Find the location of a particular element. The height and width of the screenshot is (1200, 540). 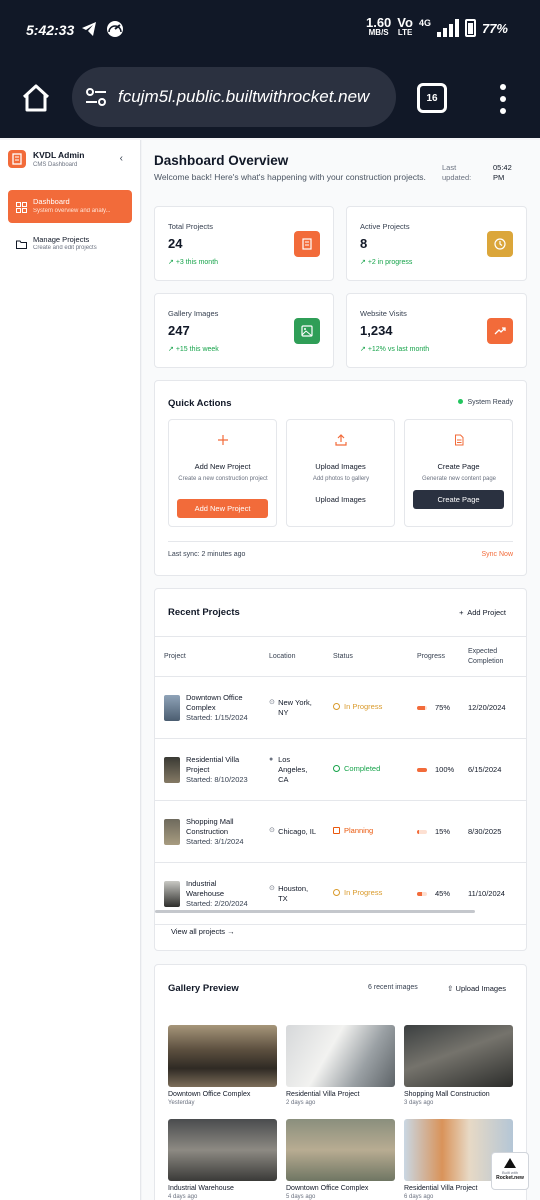

gallery-item: Downtown Office Complex 5 days ago is located at coordinates (340, 1159).